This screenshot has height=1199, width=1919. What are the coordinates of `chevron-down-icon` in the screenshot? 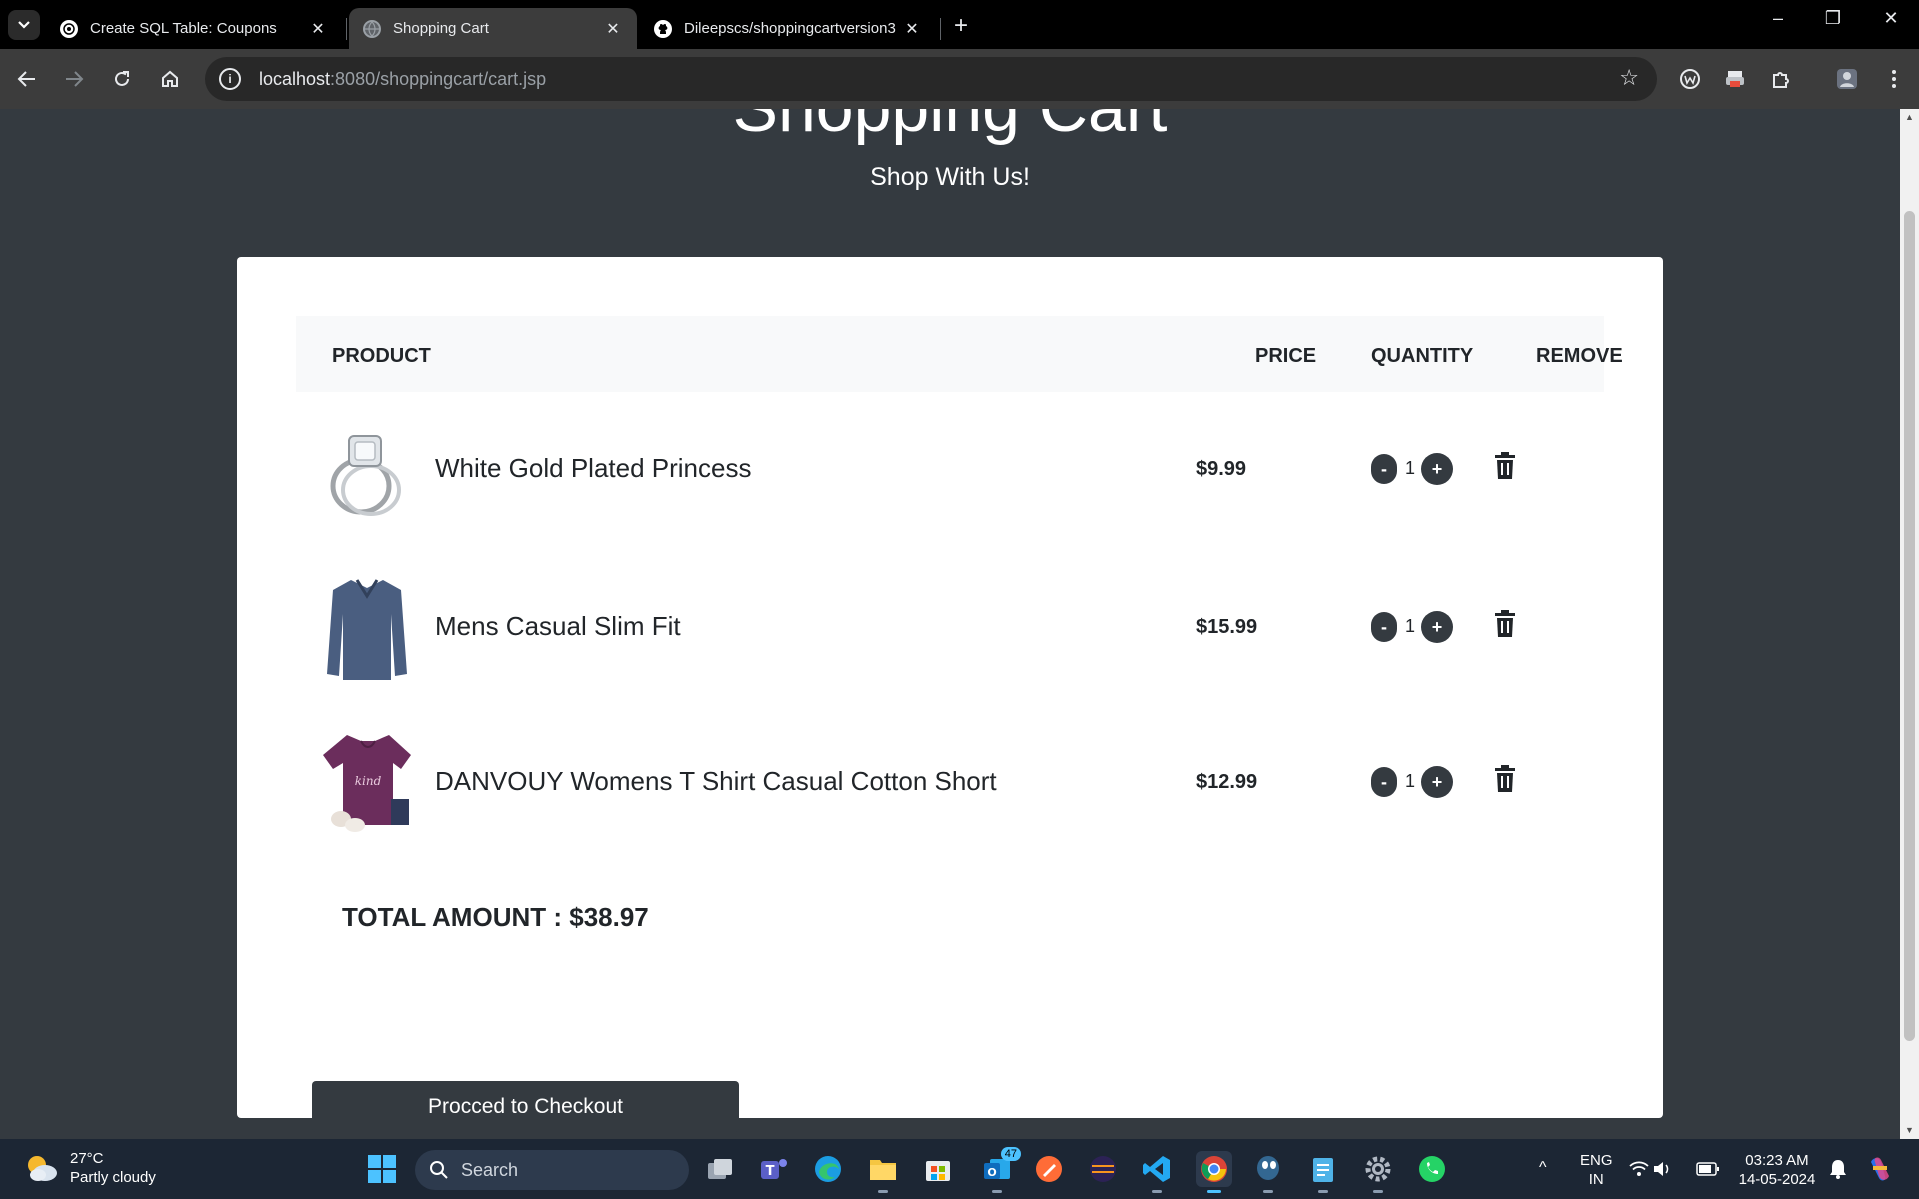 It's located at (24, 25).